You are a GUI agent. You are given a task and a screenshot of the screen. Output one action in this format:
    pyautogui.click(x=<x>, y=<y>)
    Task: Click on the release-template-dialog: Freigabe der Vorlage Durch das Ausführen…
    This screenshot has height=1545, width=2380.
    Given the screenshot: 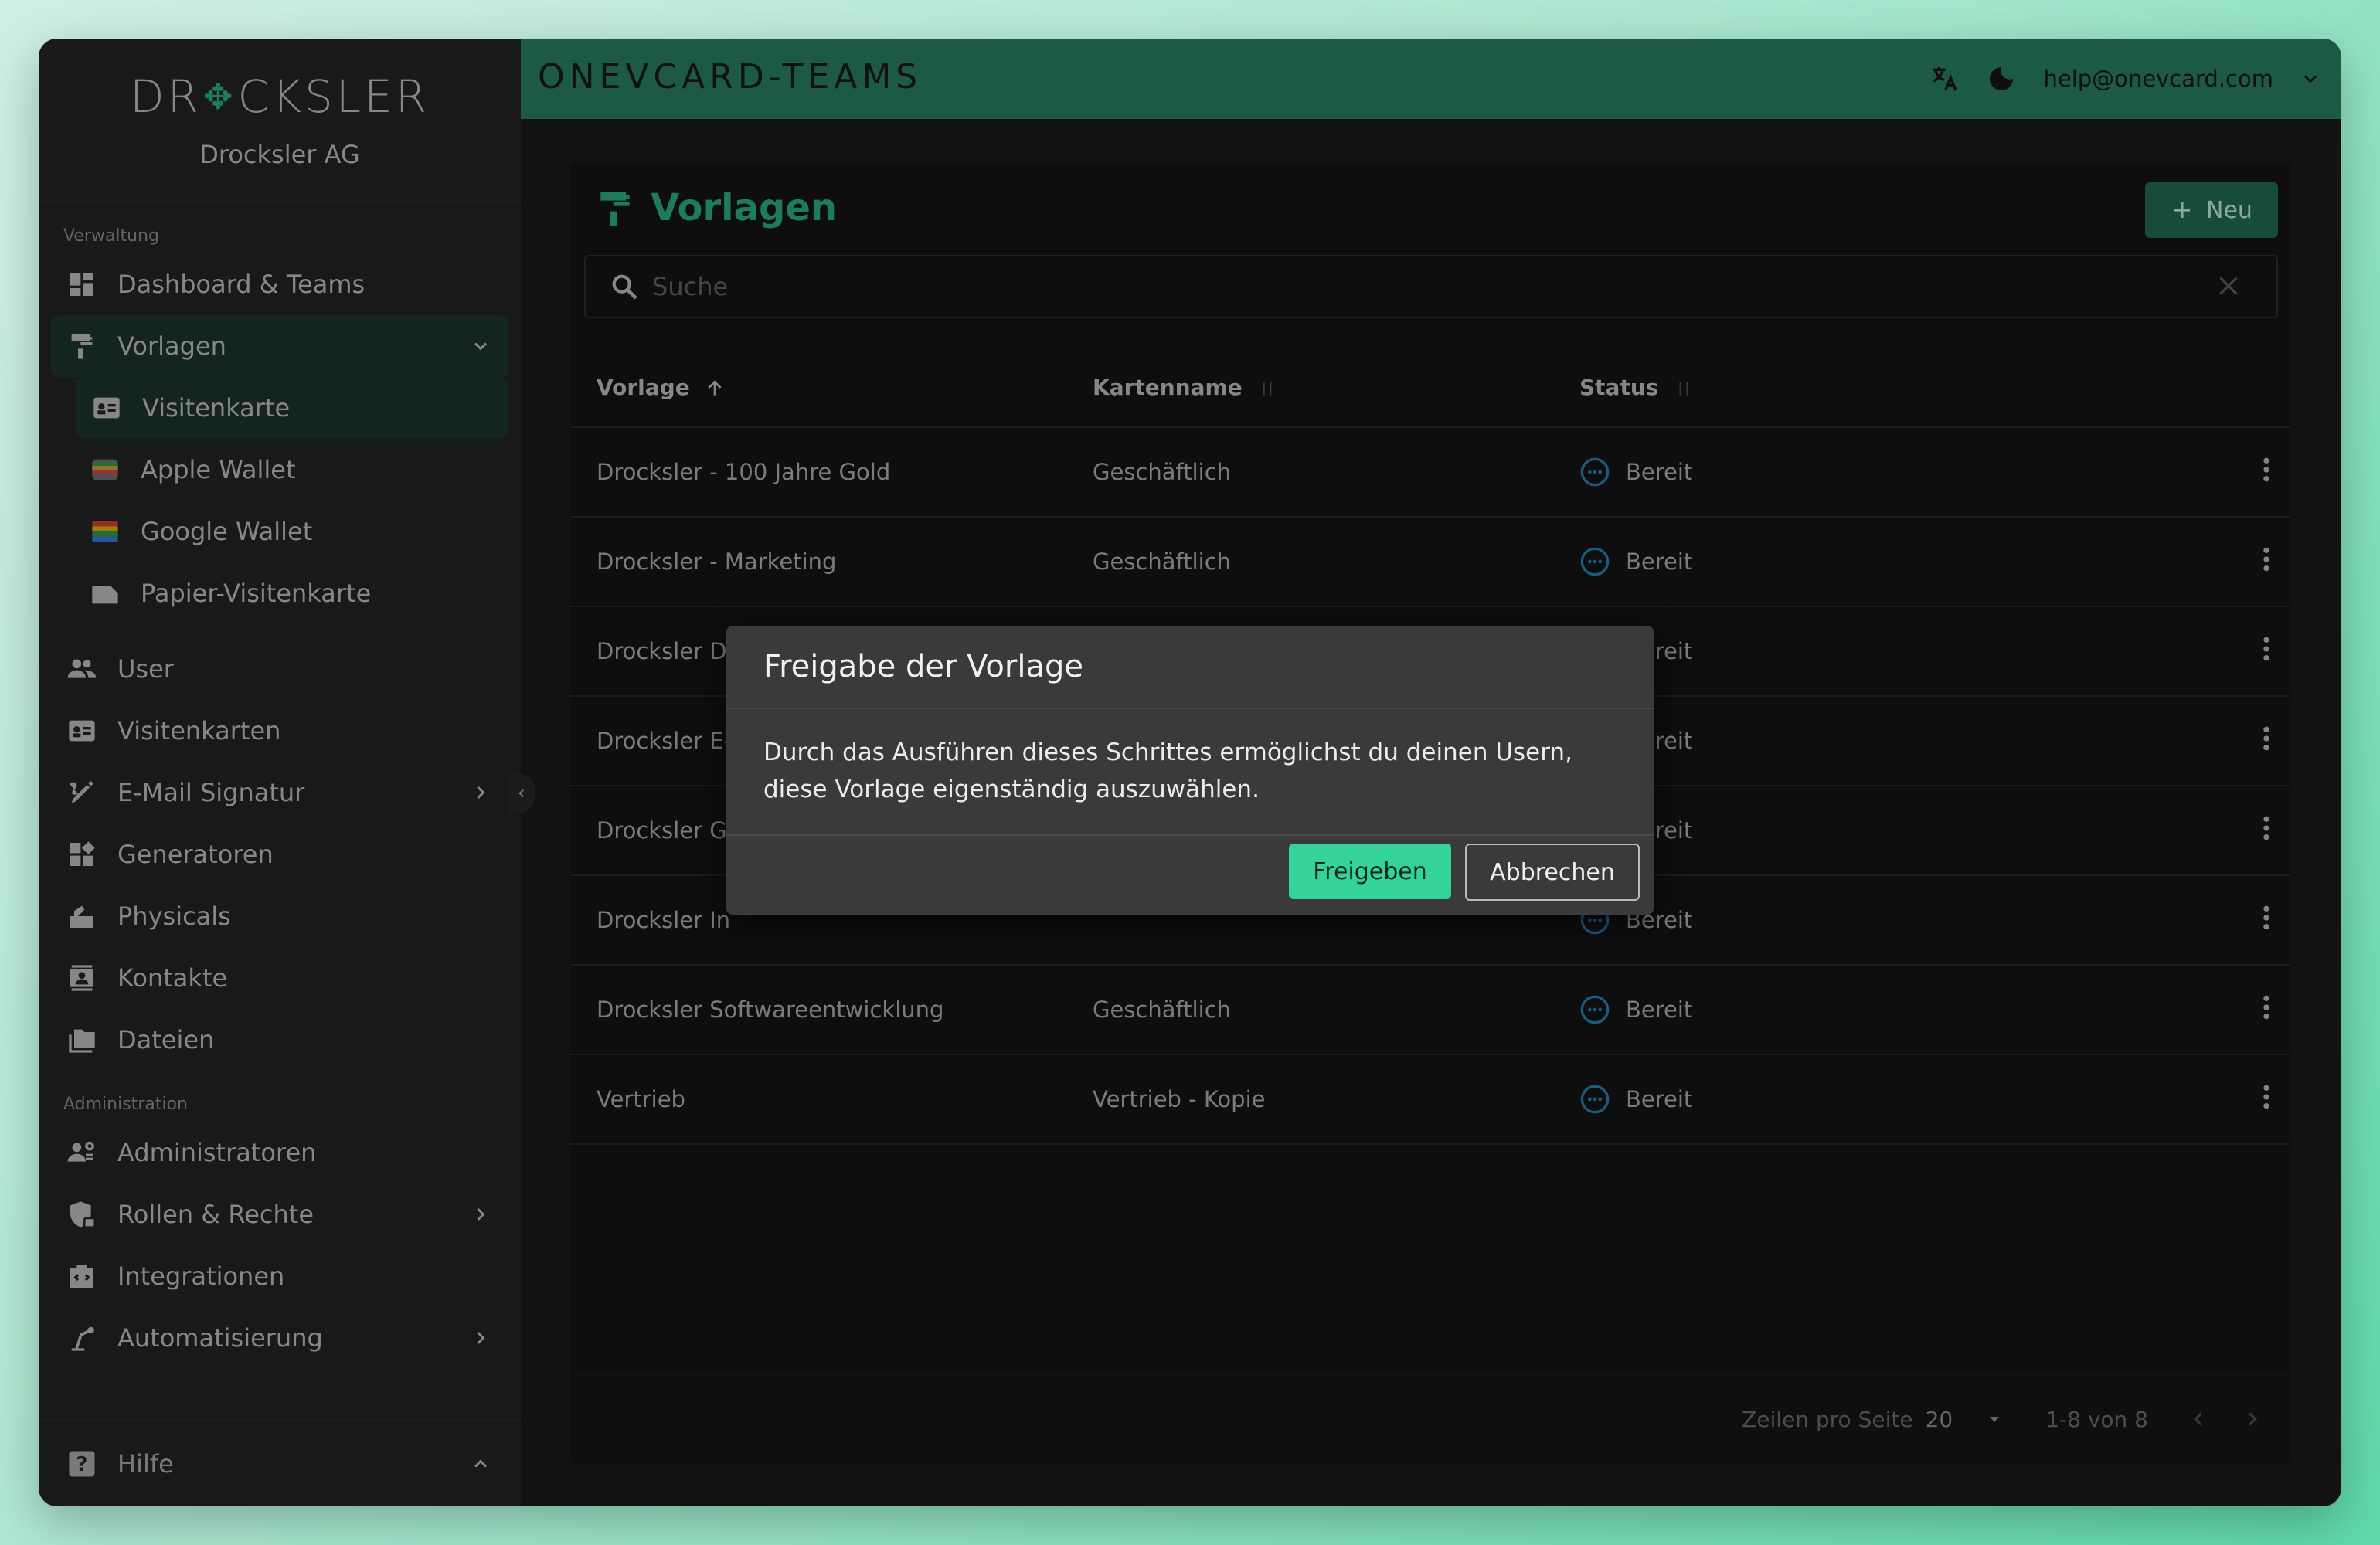 What is the action you would take?
    pyautogui.click(x=1190, y=770)
    